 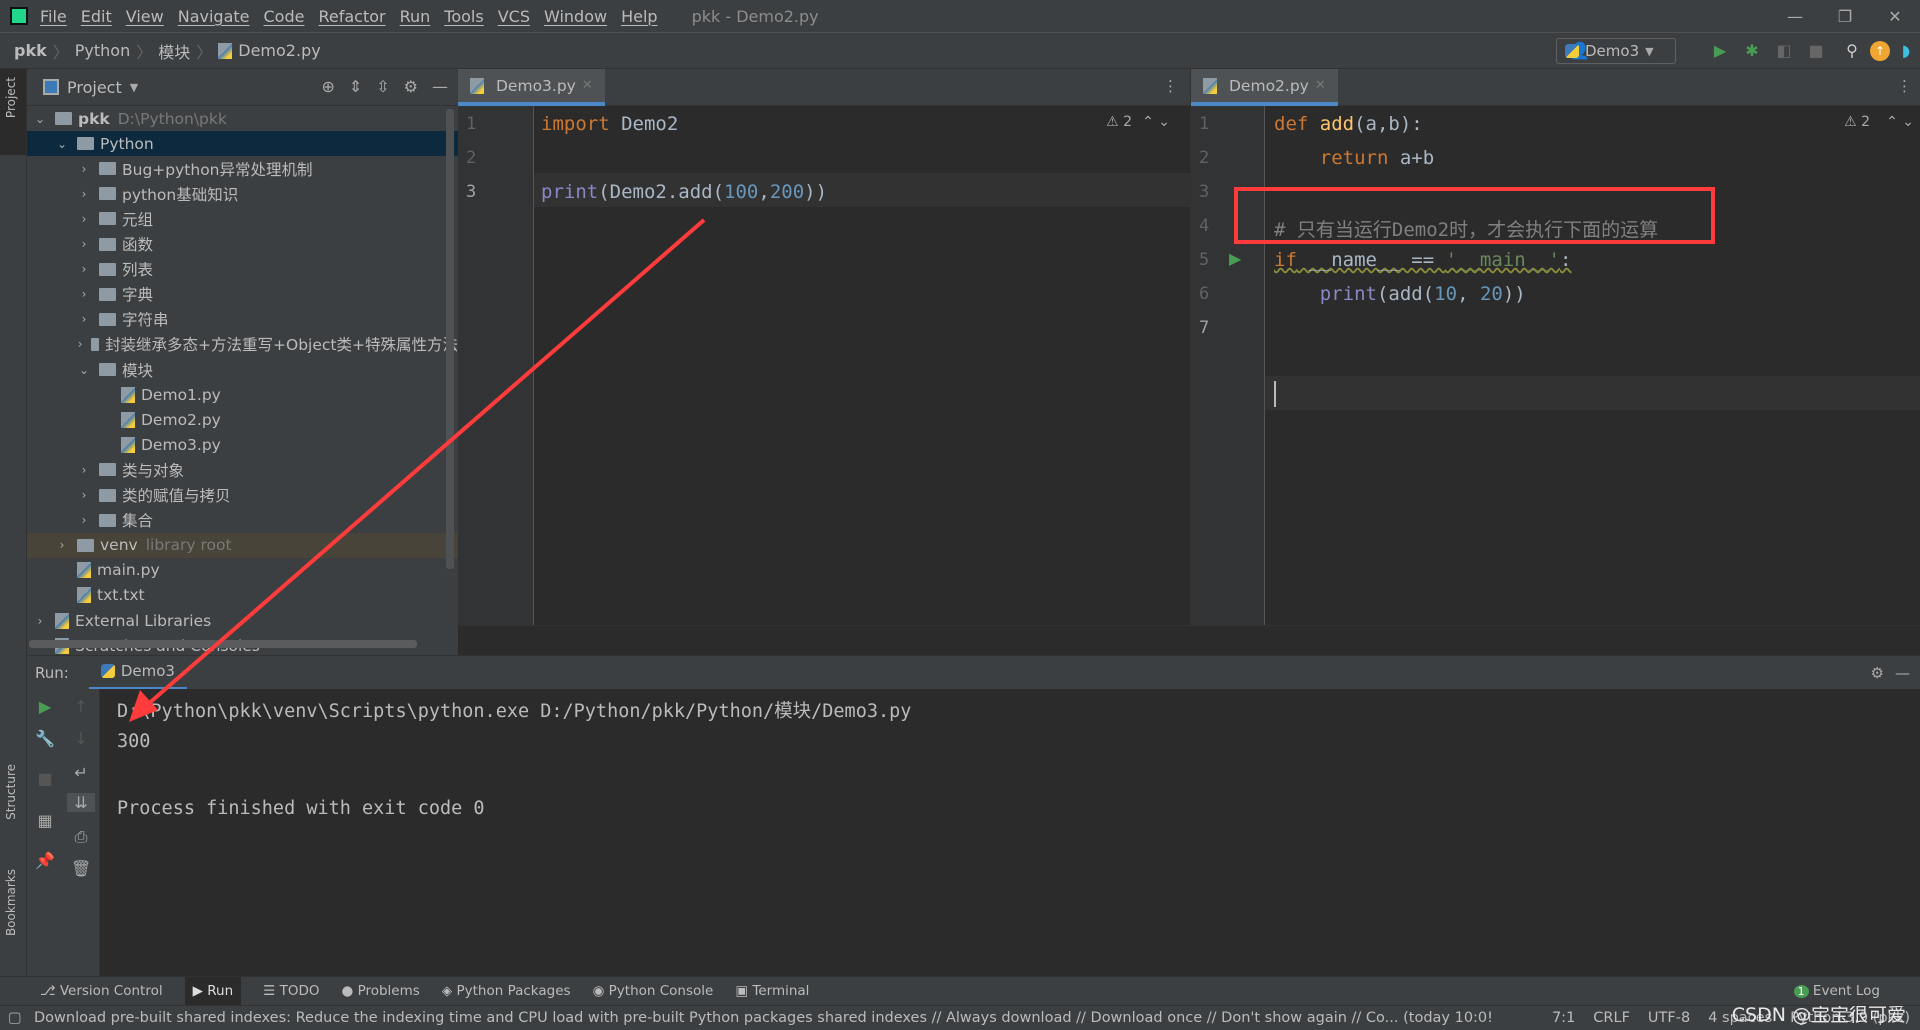 What do you see at coordinates (242, 193) in the screenshot?
I see `tree-item: › python基础知识` at bounding box center [242, 193].